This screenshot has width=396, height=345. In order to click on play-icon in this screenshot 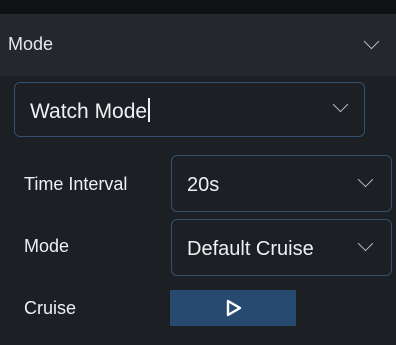, I will do `click(234, 308)`.